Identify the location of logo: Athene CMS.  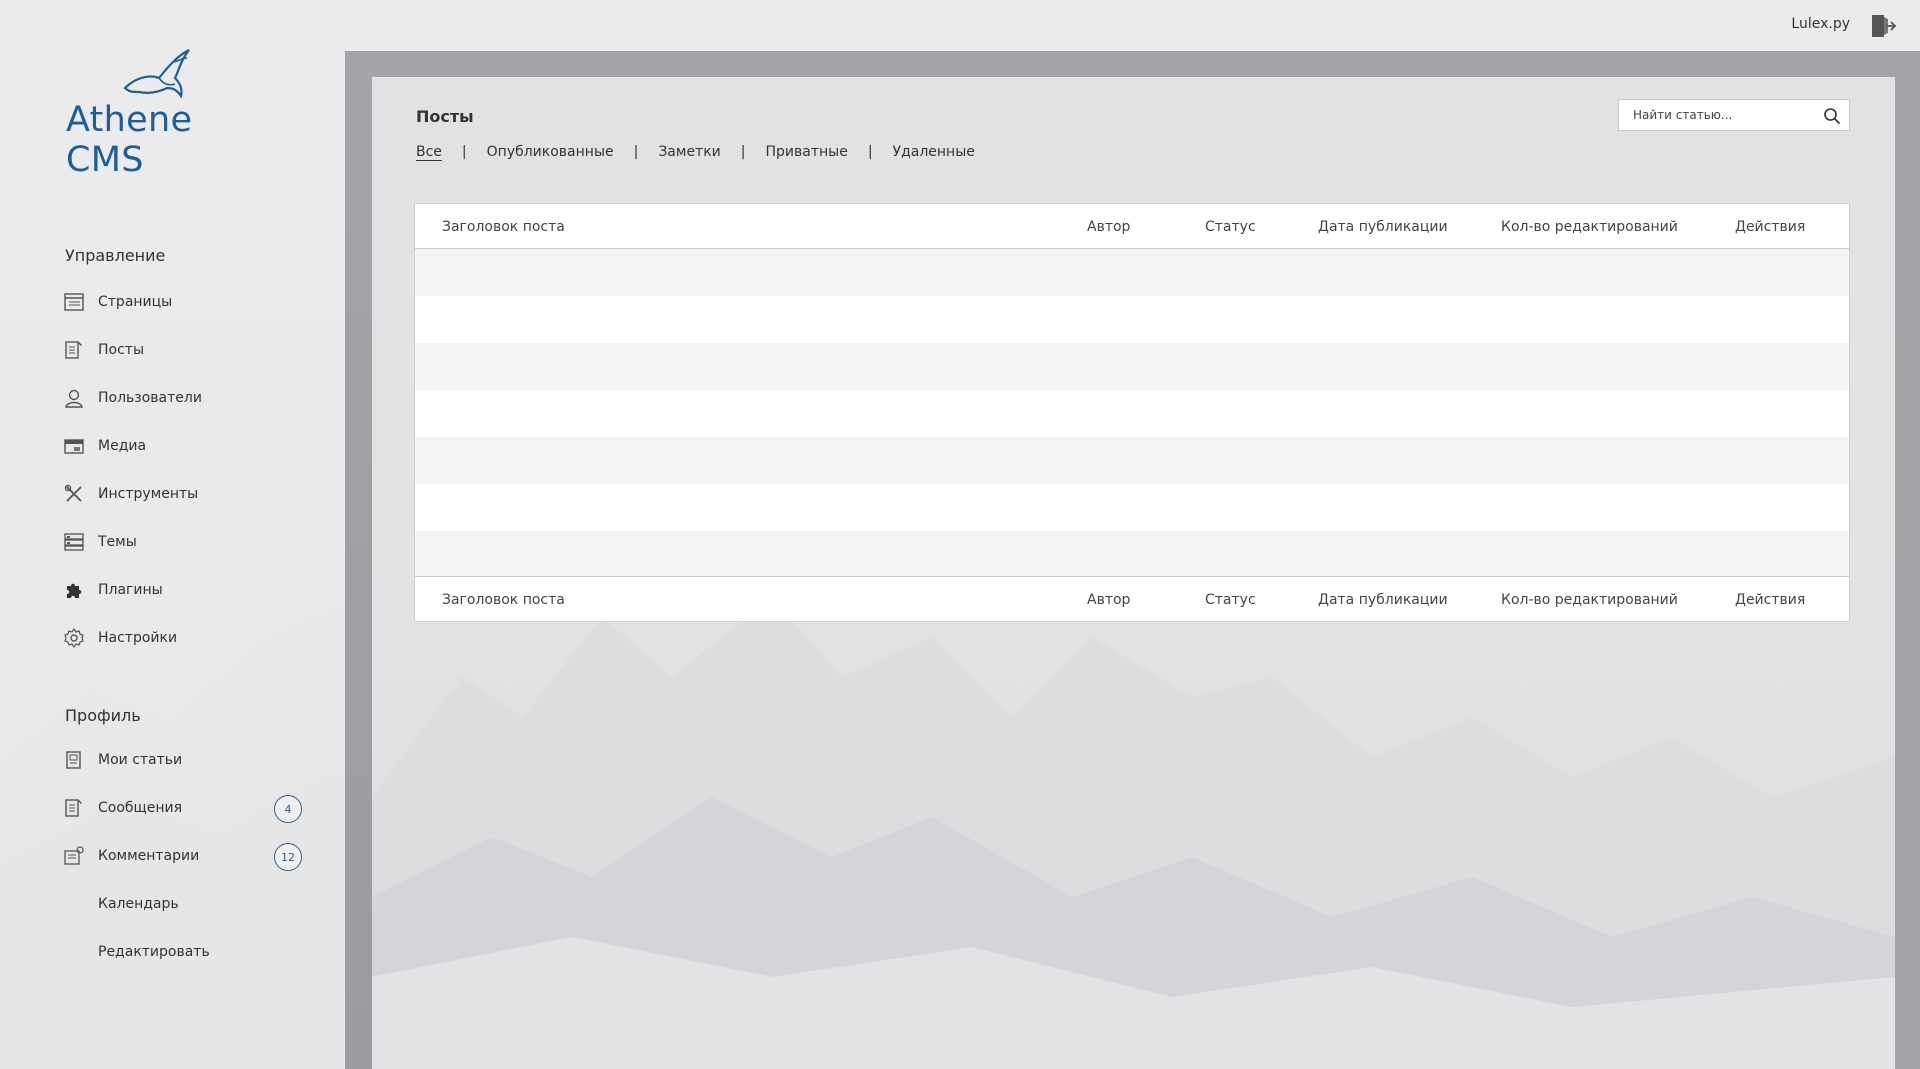
(169, 114).